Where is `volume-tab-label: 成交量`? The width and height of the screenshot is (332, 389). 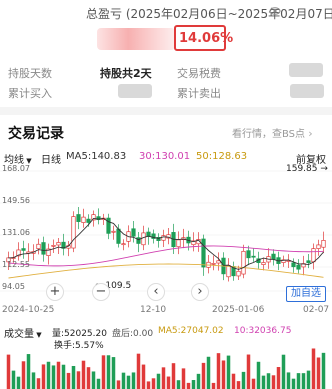 volume-tab-label: 成交量 is located at coordinates (19, 334).